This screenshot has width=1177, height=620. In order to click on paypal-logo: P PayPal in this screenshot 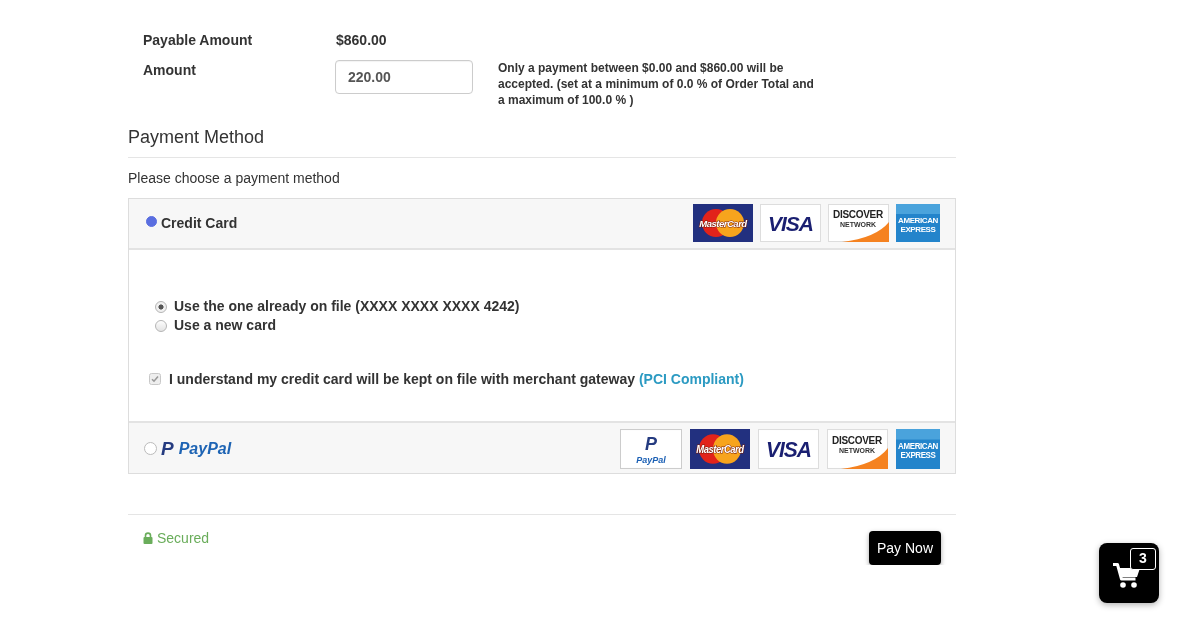, I will do `click(651, 449)`.